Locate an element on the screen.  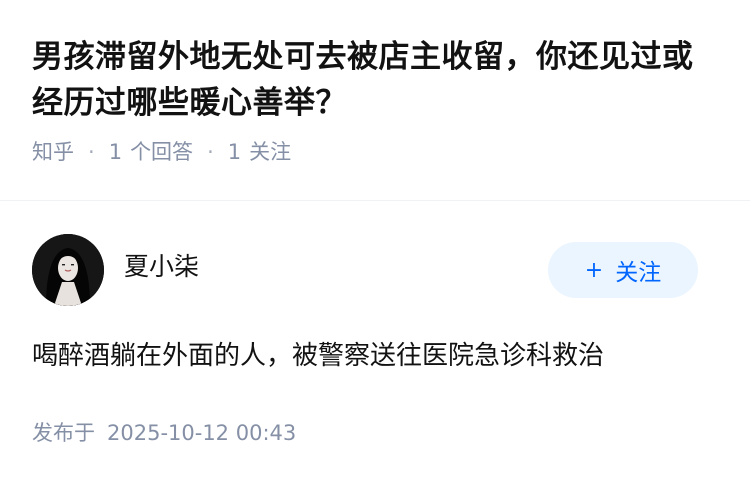
published-time: 2025-10-12 00:43 is located at coordinates (202, 433).